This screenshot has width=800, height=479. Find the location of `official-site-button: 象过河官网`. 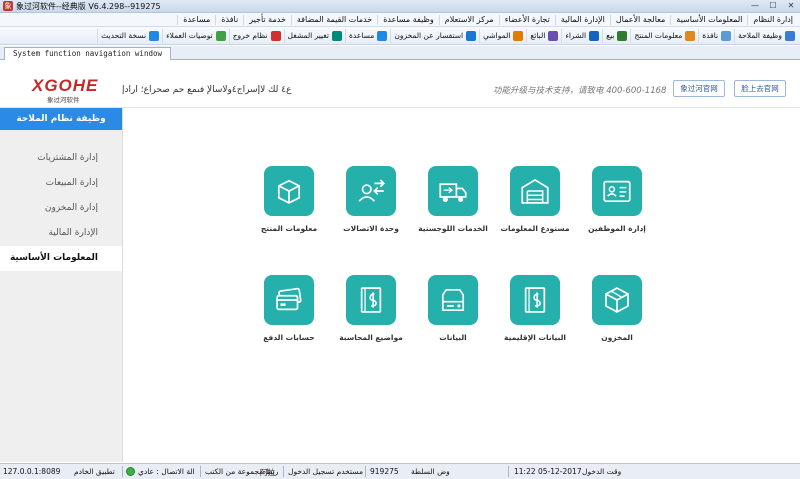

official-site-button: 象过河官网 is located at coordinates (699, 88).